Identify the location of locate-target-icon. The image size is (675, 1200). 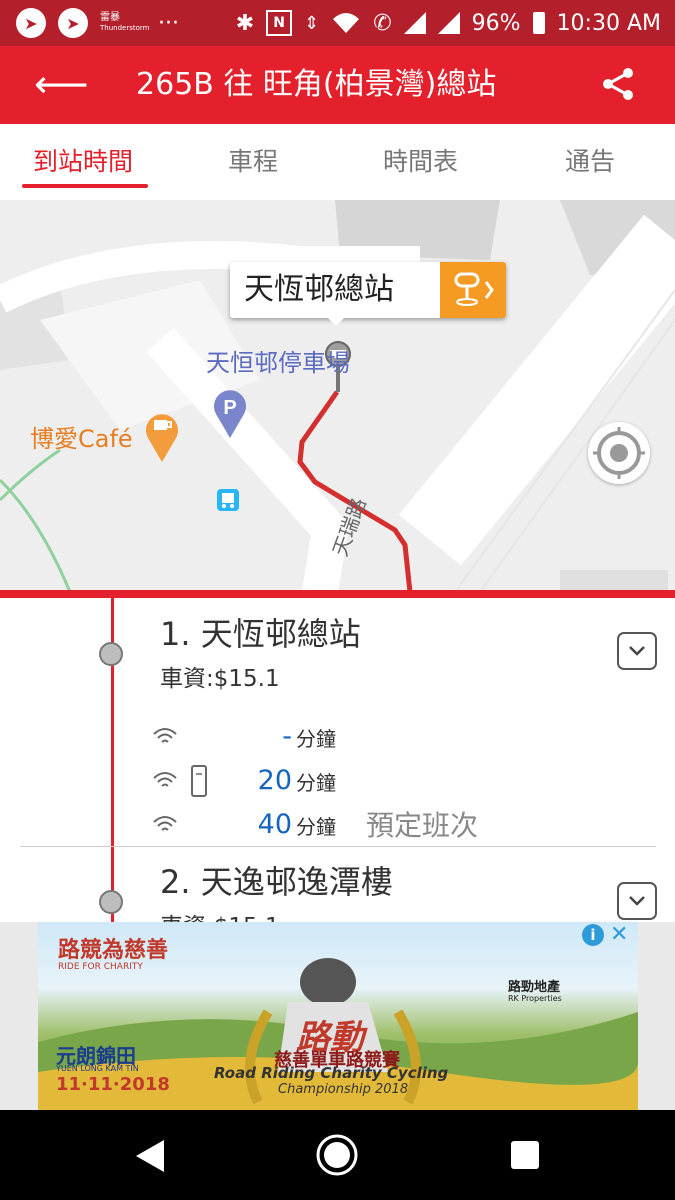
(619, 453).